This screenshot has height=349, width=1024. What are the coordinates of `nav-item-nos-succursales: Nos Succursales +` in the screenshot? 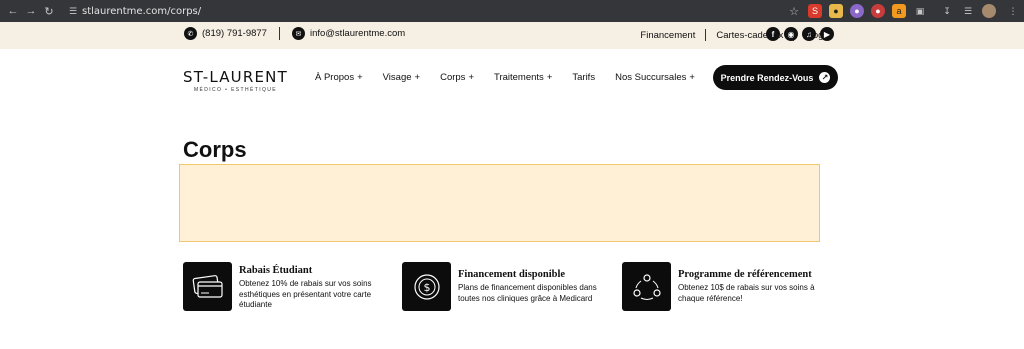 It's located at (655, 77).